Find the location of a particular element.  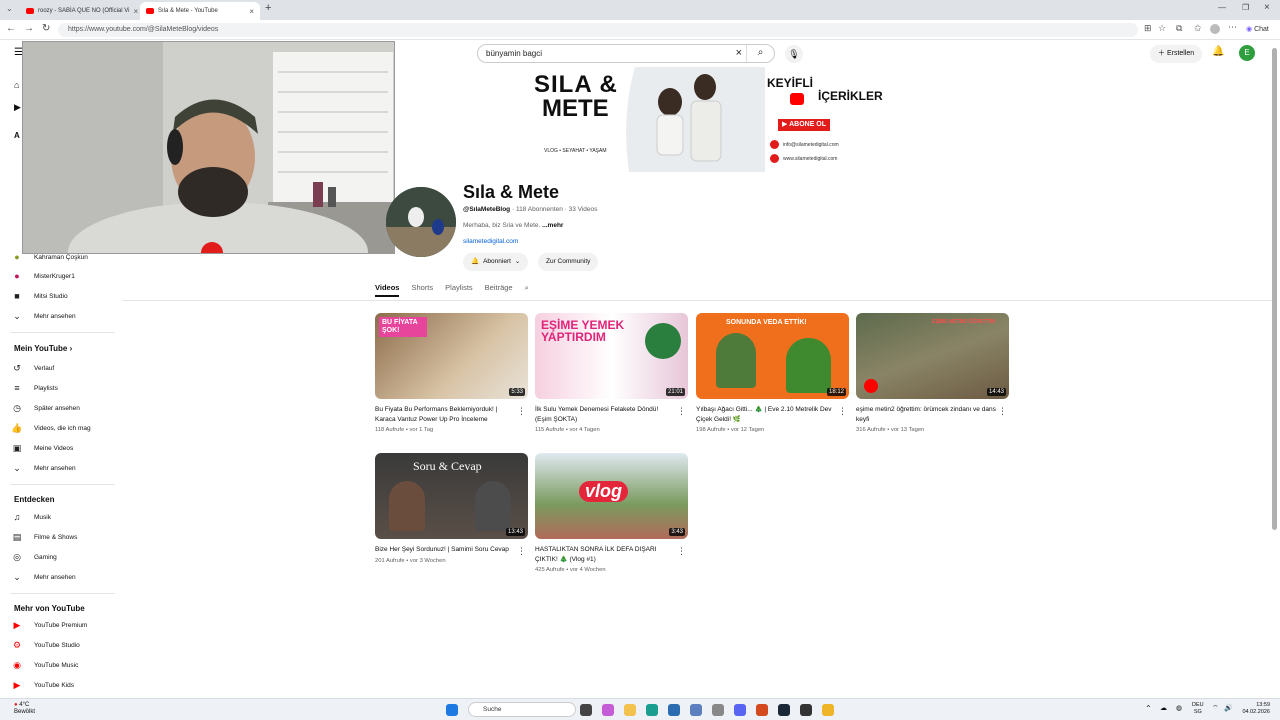

onedrive-icon: ☁ is located at coordinates (1163, 708).